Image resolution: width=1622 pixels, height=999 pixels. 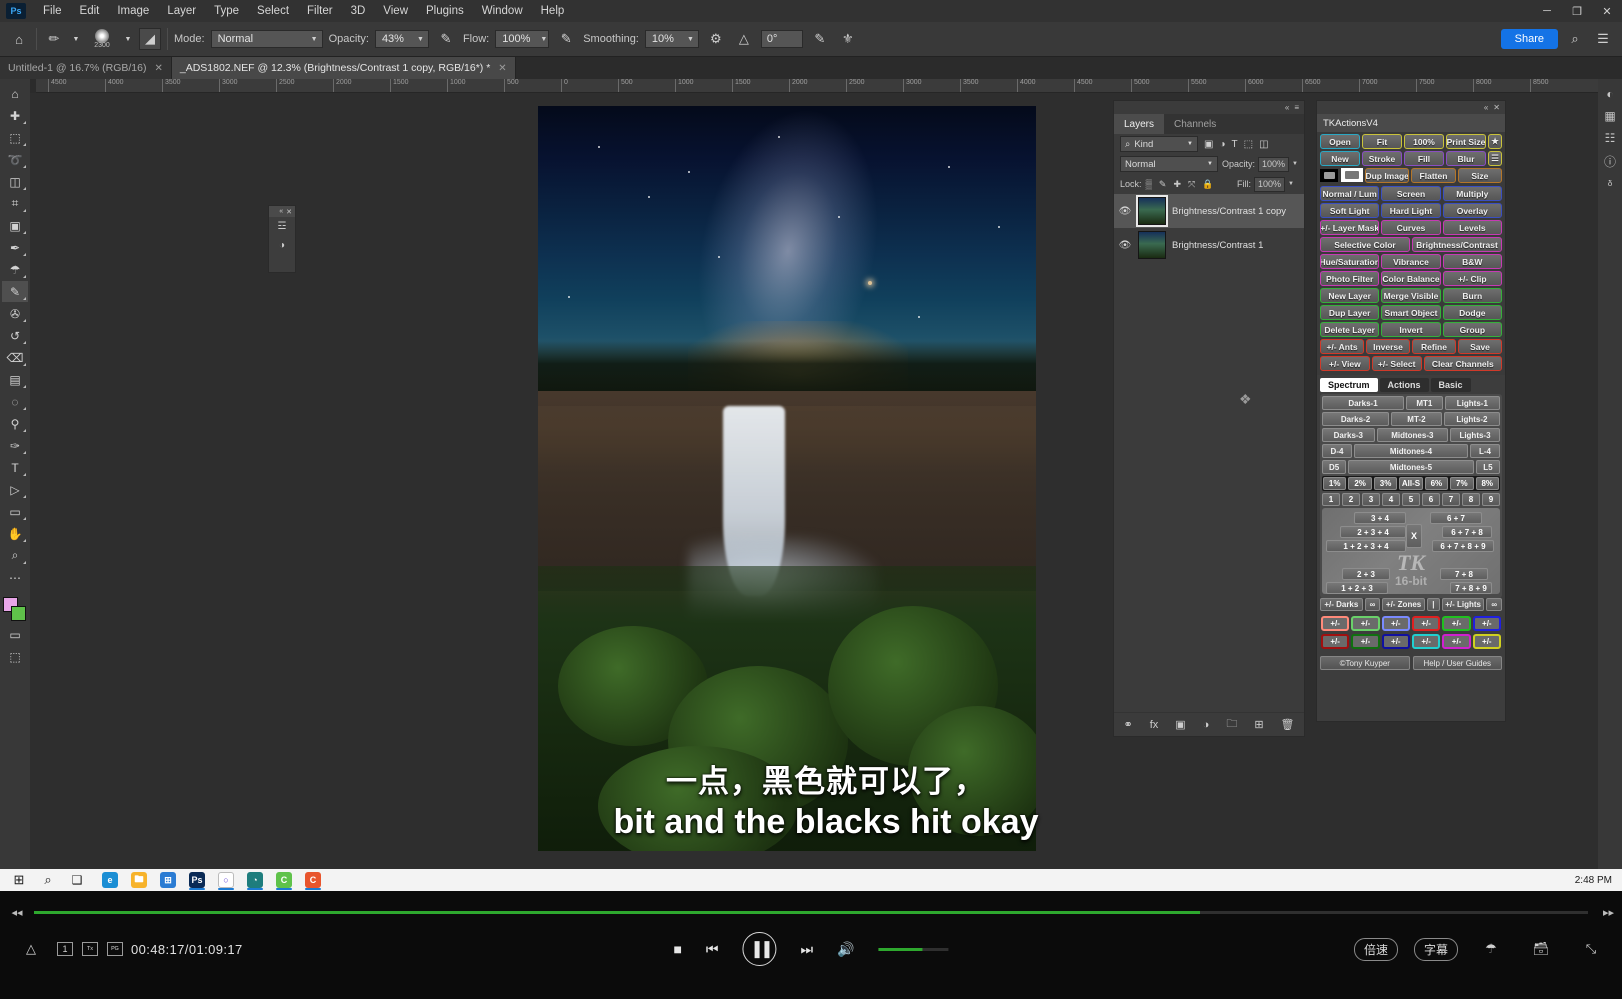 I want to click on plusminus-button-r1c3: +/-, so click(x=1395, y=623).